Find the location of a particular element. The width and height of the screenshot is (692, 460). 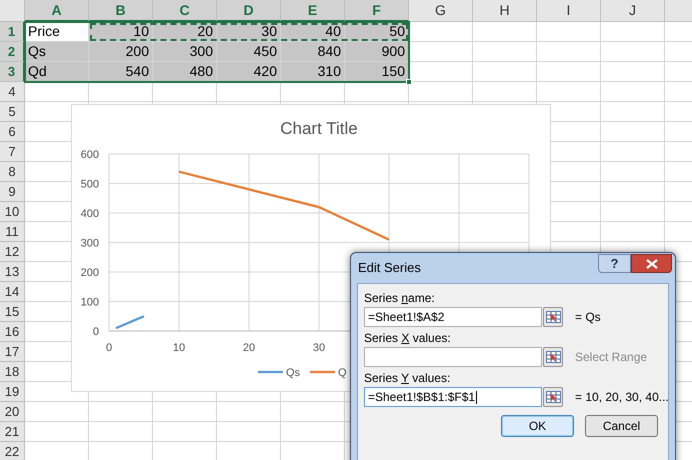

cell: 840 is located at coordinates (313, 52).